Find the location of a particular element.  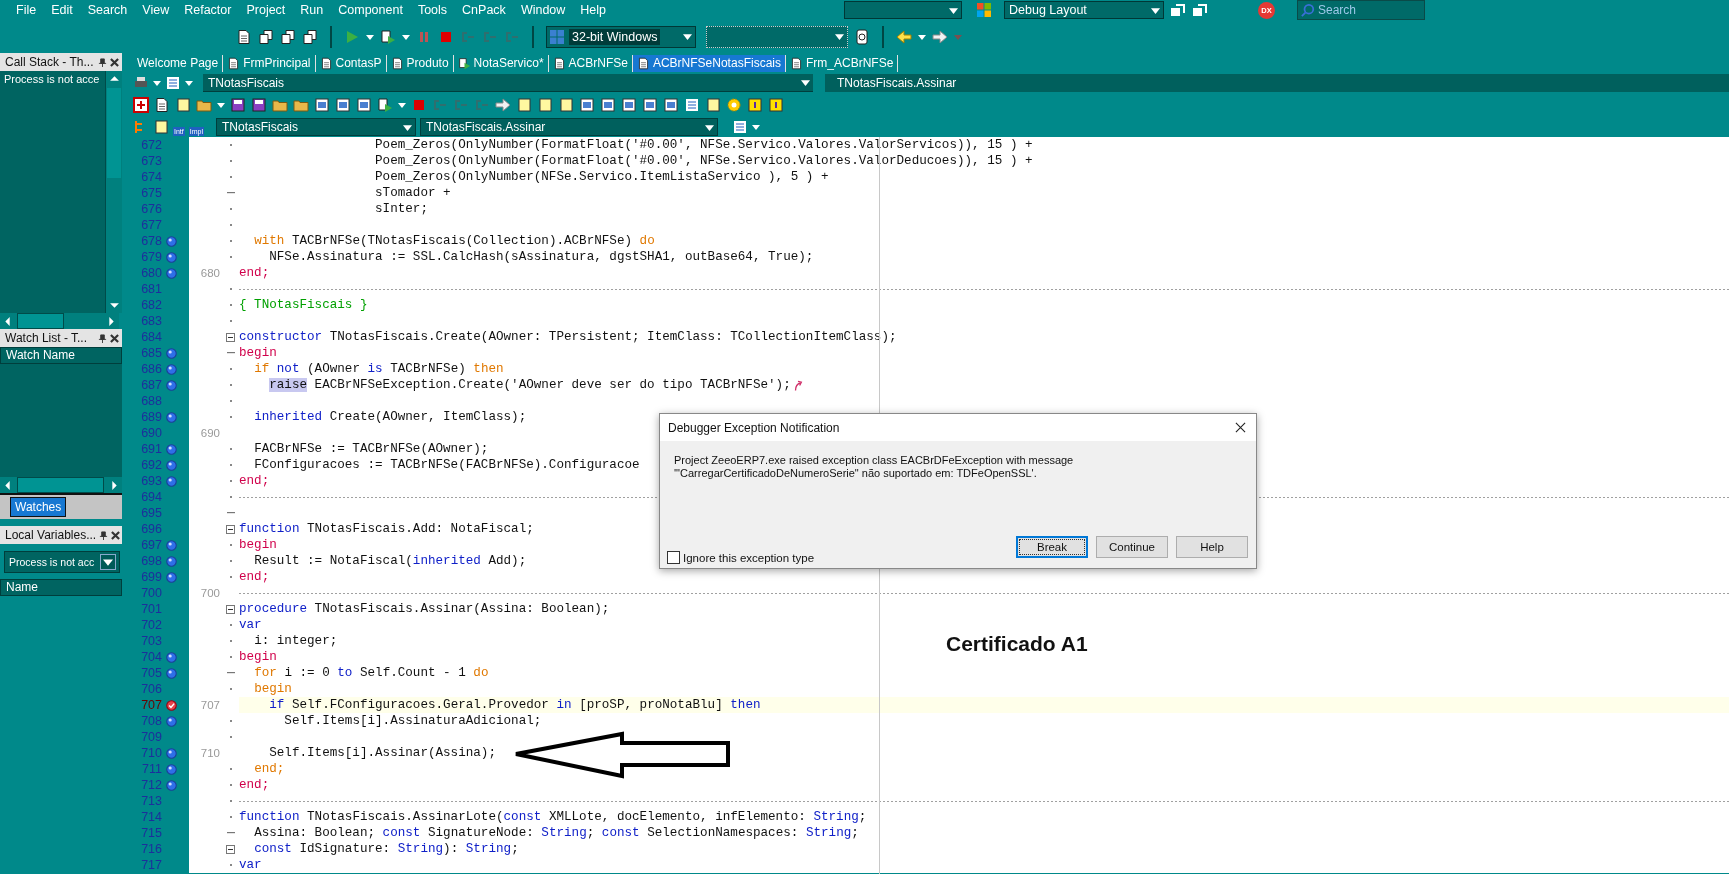

column-header: Watch Name is located at coordinates (61, 355).